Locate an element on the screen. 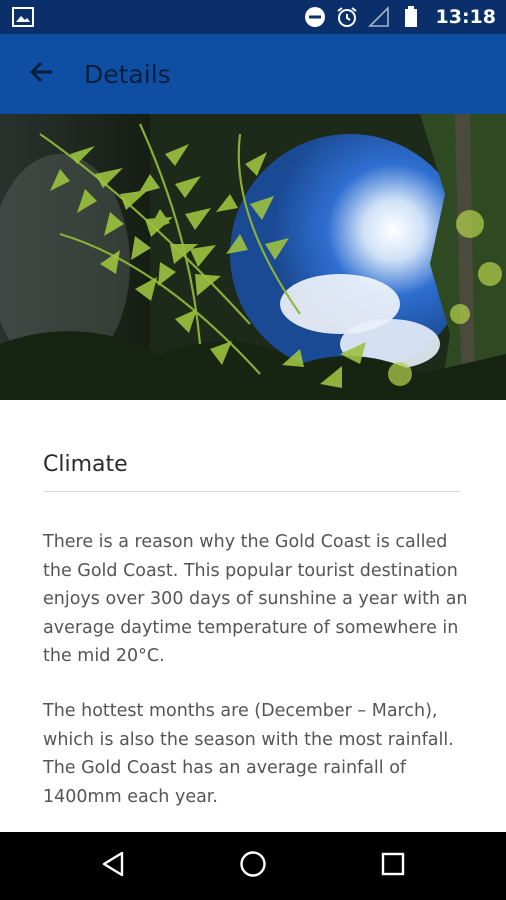  arrow-back-icon is located at coordinates (41, 74).